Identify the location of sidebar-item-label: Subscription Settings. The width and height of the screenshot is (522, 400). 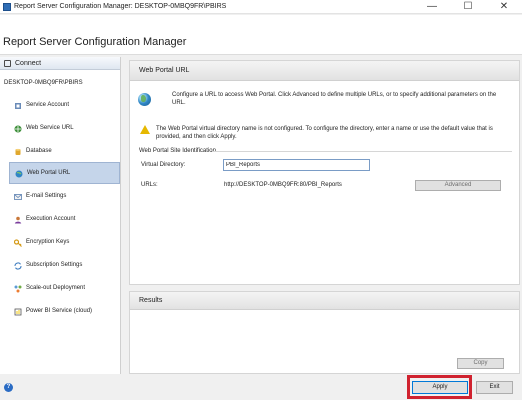
(54, 265).